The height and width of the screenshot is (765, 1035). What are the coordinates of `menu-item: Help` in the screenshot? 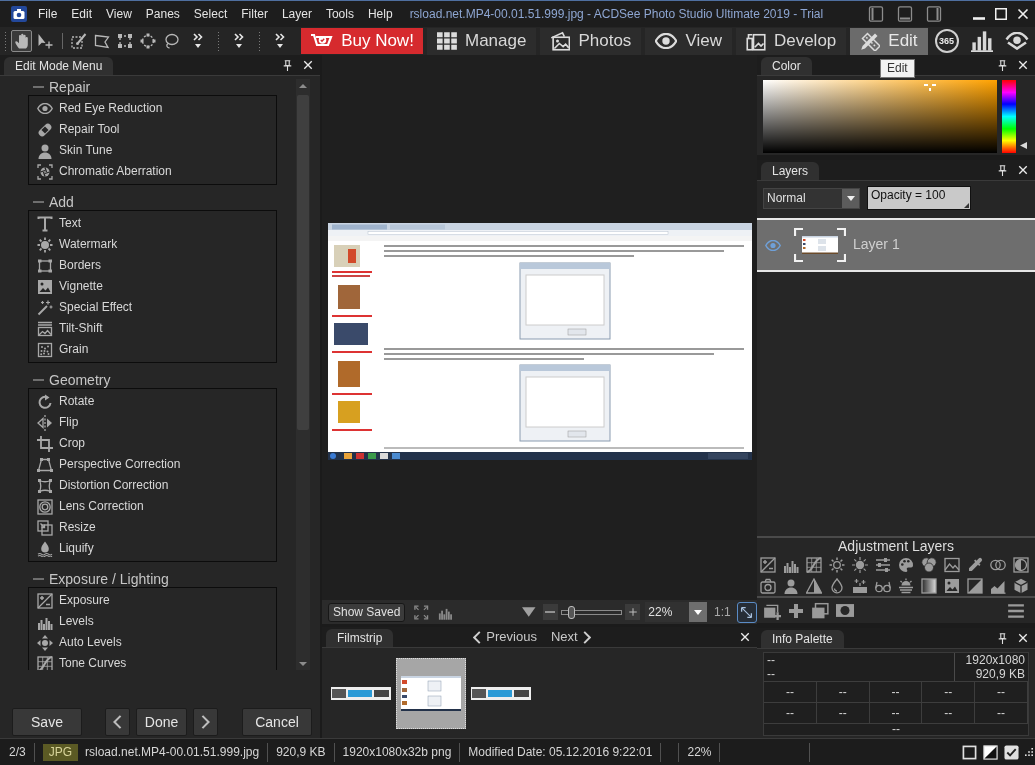 It's located at (380, 14).